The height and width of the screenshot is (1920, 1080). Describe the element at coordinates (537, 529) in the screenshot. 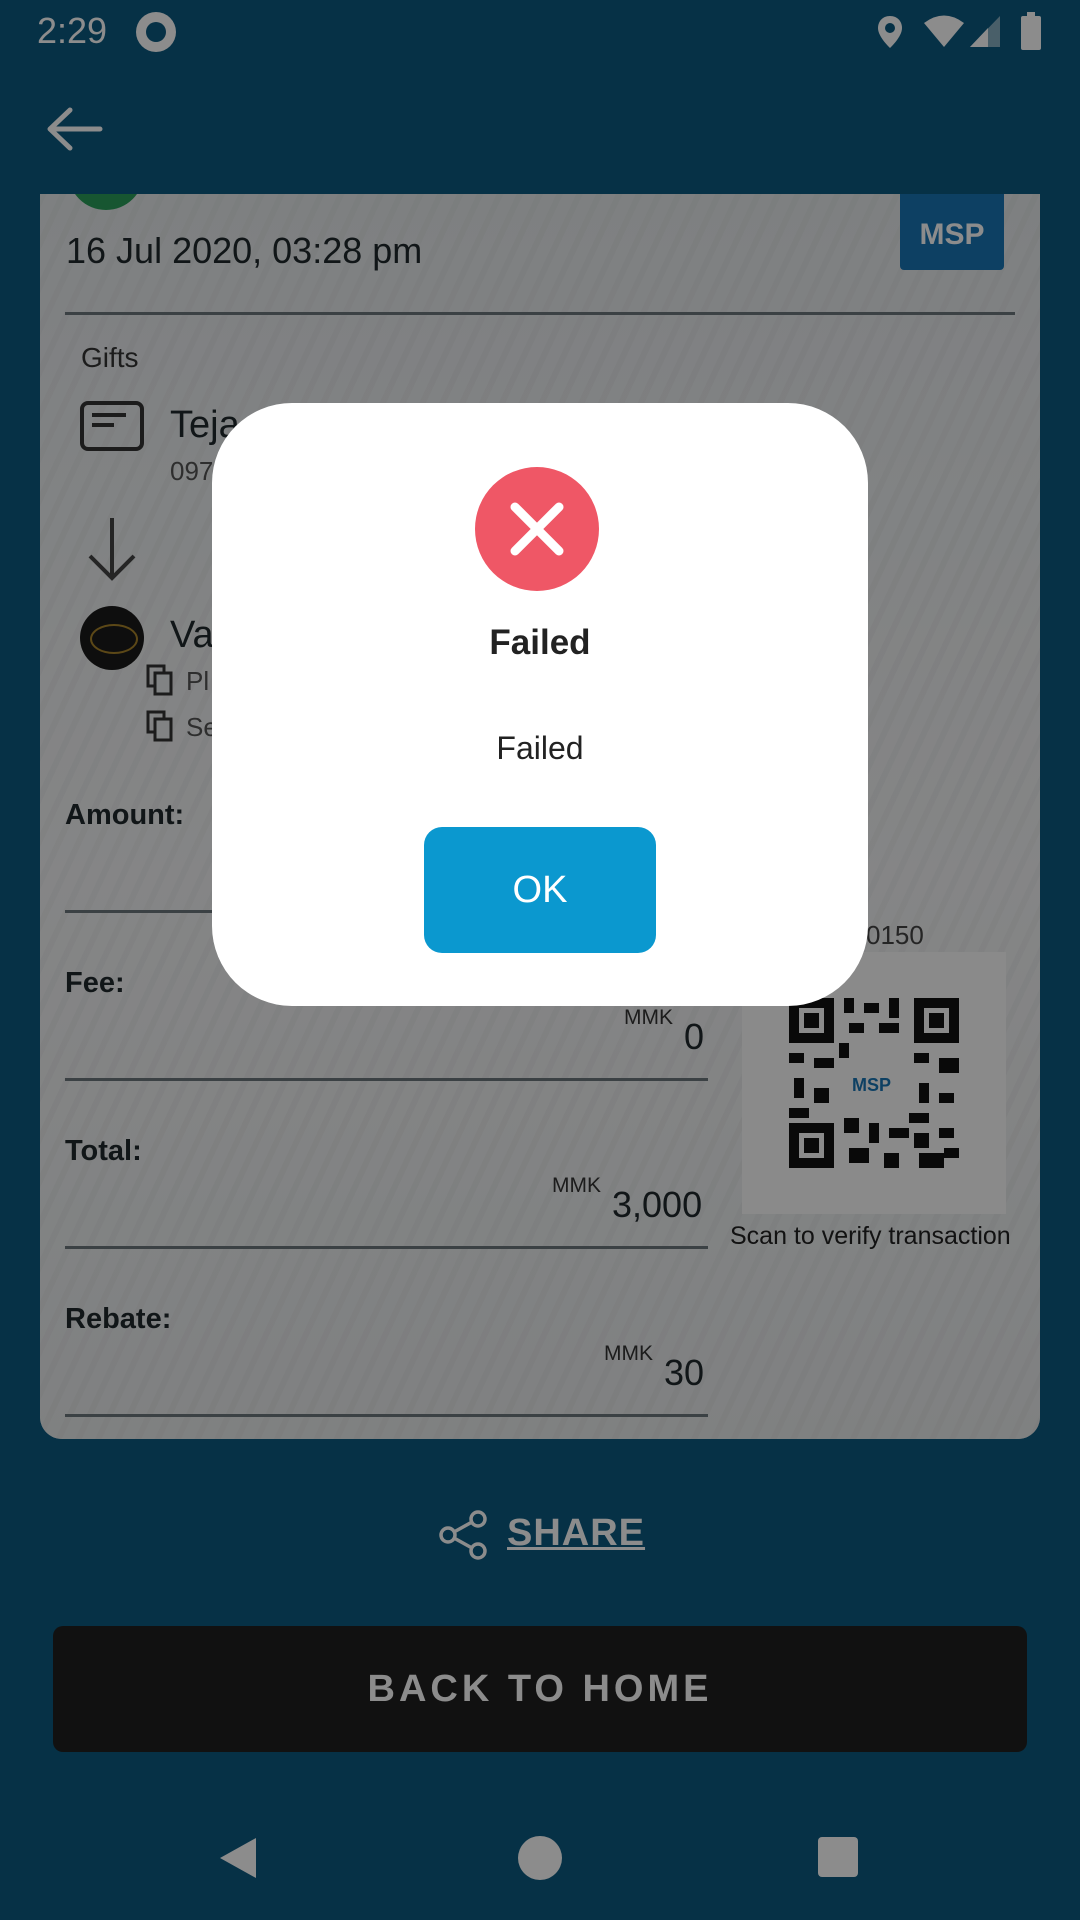

I see `error-icon` at that location.